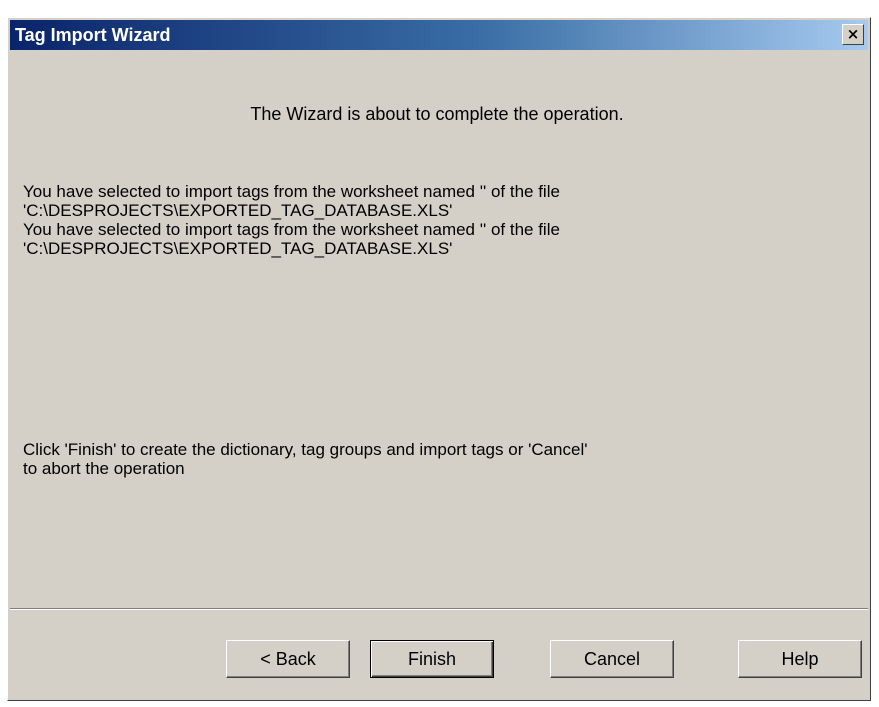 This screenshot has width=879, height=707. Describe the element at coordinates (432, 659) in the screenshot. I see `finish-button: Finish` at that location.